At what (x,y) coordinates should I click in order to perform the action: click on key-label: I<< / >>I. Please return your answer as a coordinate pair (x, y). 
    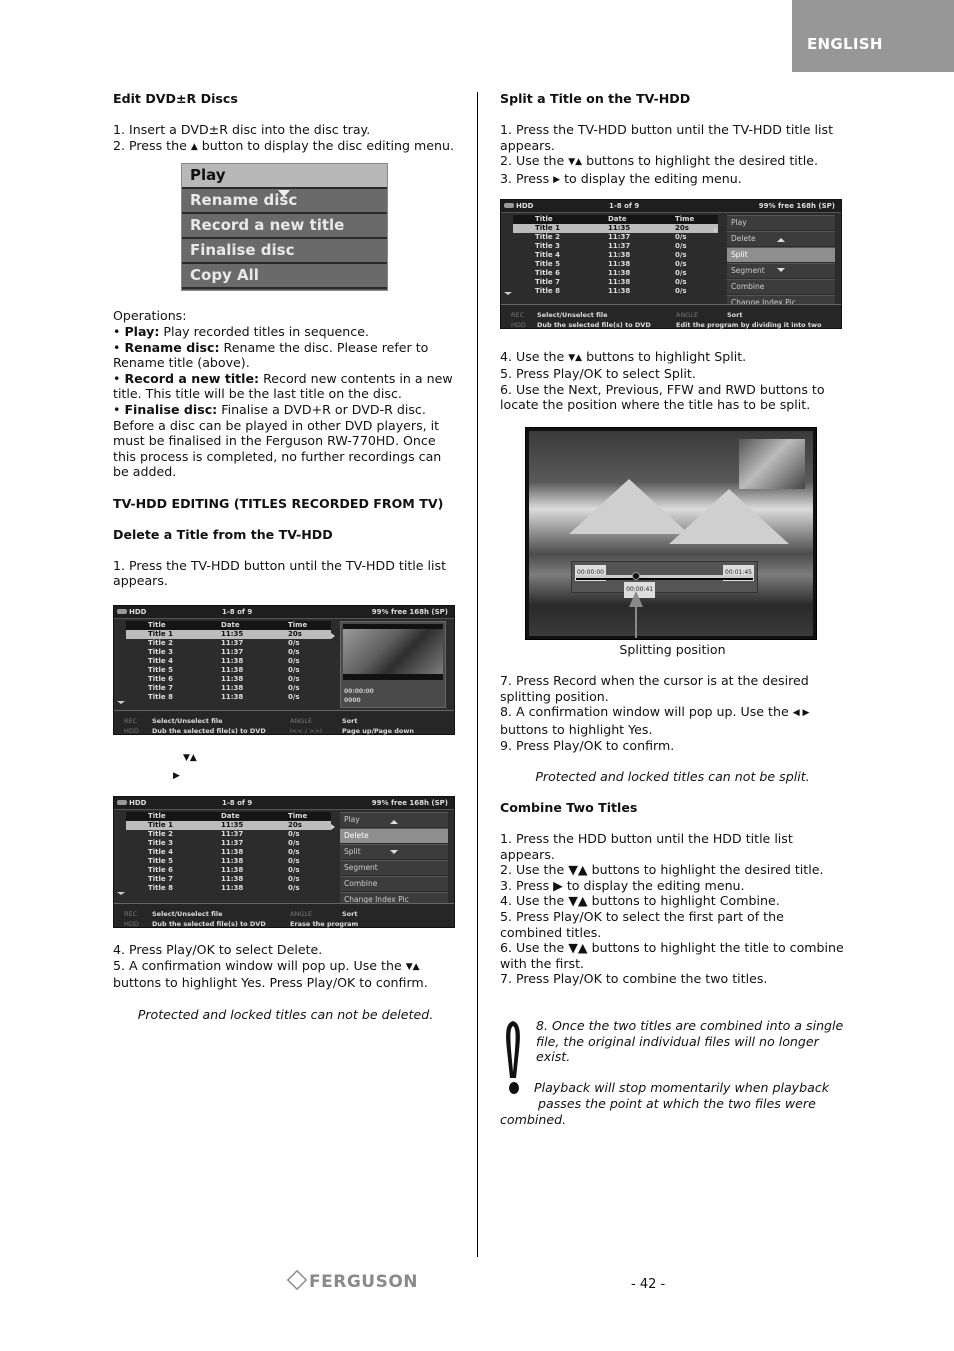
    Looking at the image, I should click on (306, 731).